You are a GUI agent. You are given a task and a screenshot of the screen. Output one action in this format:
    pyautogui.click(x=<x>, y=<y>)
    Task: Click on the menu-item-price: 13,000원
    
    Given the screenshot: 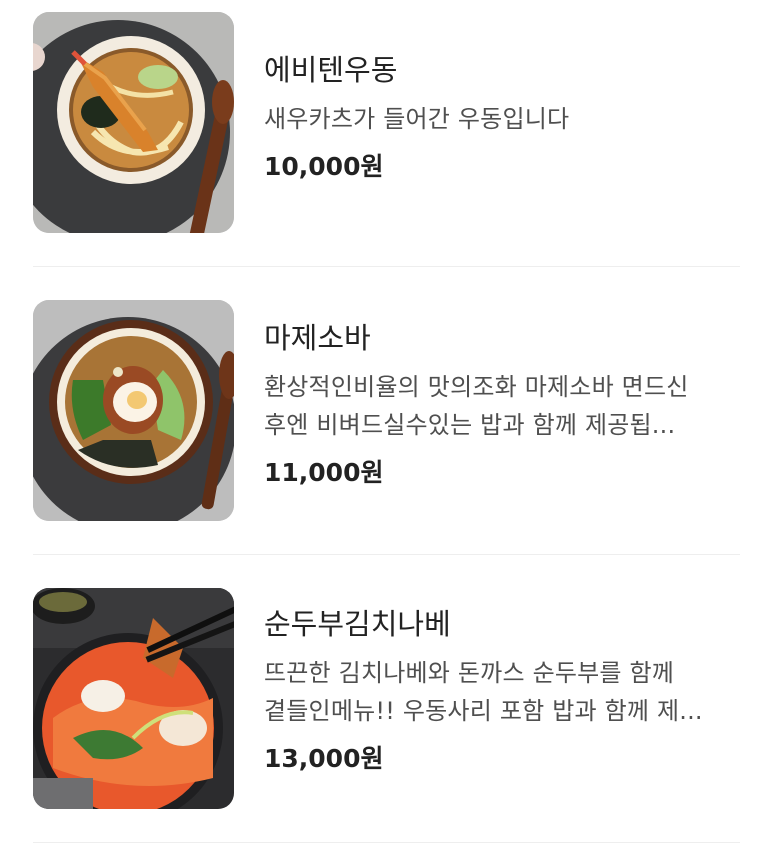 What is the action you would take?
    pyautogui.click(x=324, y=758)
    